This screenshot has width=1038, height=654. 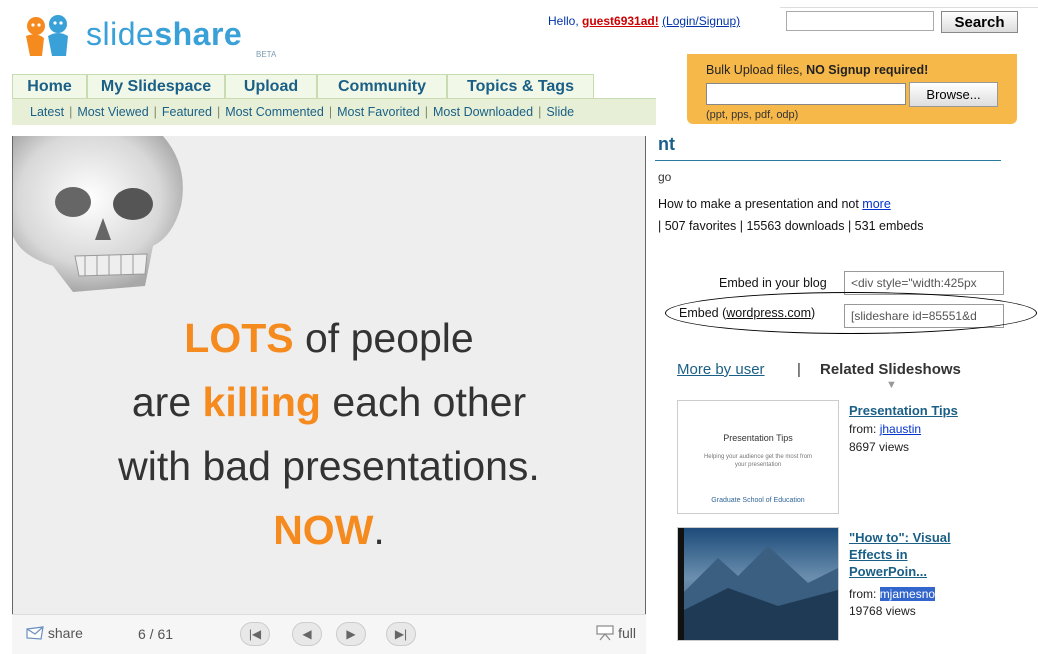 What do you see at coordinates (752, 115) in the screenshot?
I see `file-types-hint: (ppt, pps, pdf, odp)` at bounding box center [752, 115].